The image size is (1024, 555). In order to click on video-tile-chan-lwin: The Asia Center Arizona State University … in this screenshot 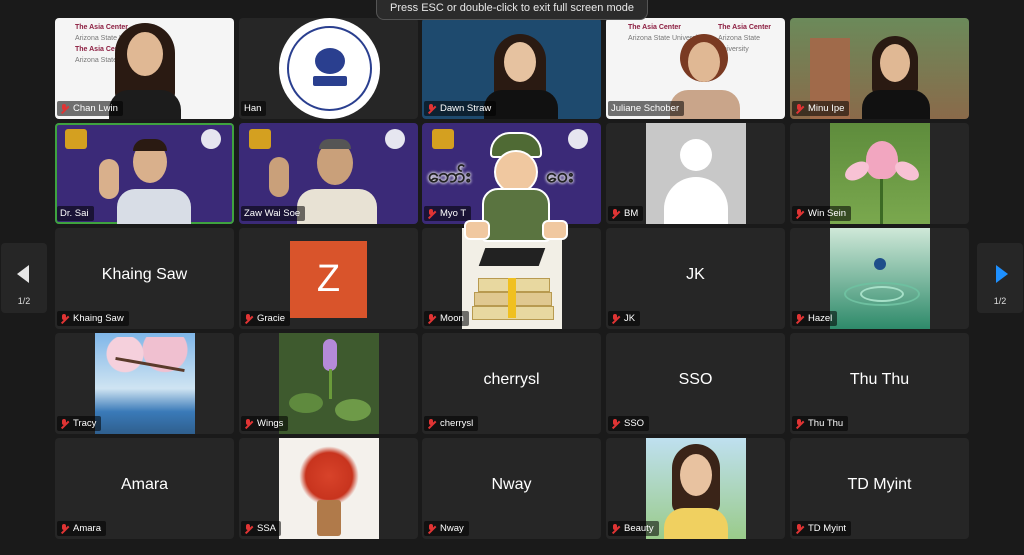, I will do `click(144, 68)`.